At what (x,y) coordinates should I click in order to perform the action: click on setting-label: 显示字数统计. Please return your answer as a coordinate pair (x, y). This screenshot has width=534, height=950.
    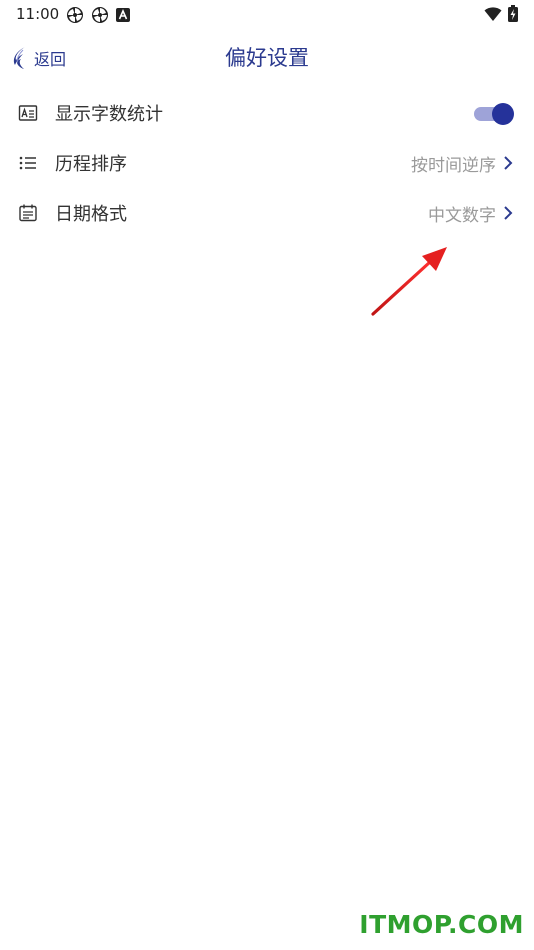
    Looking at the image, I should click on (109, 114).